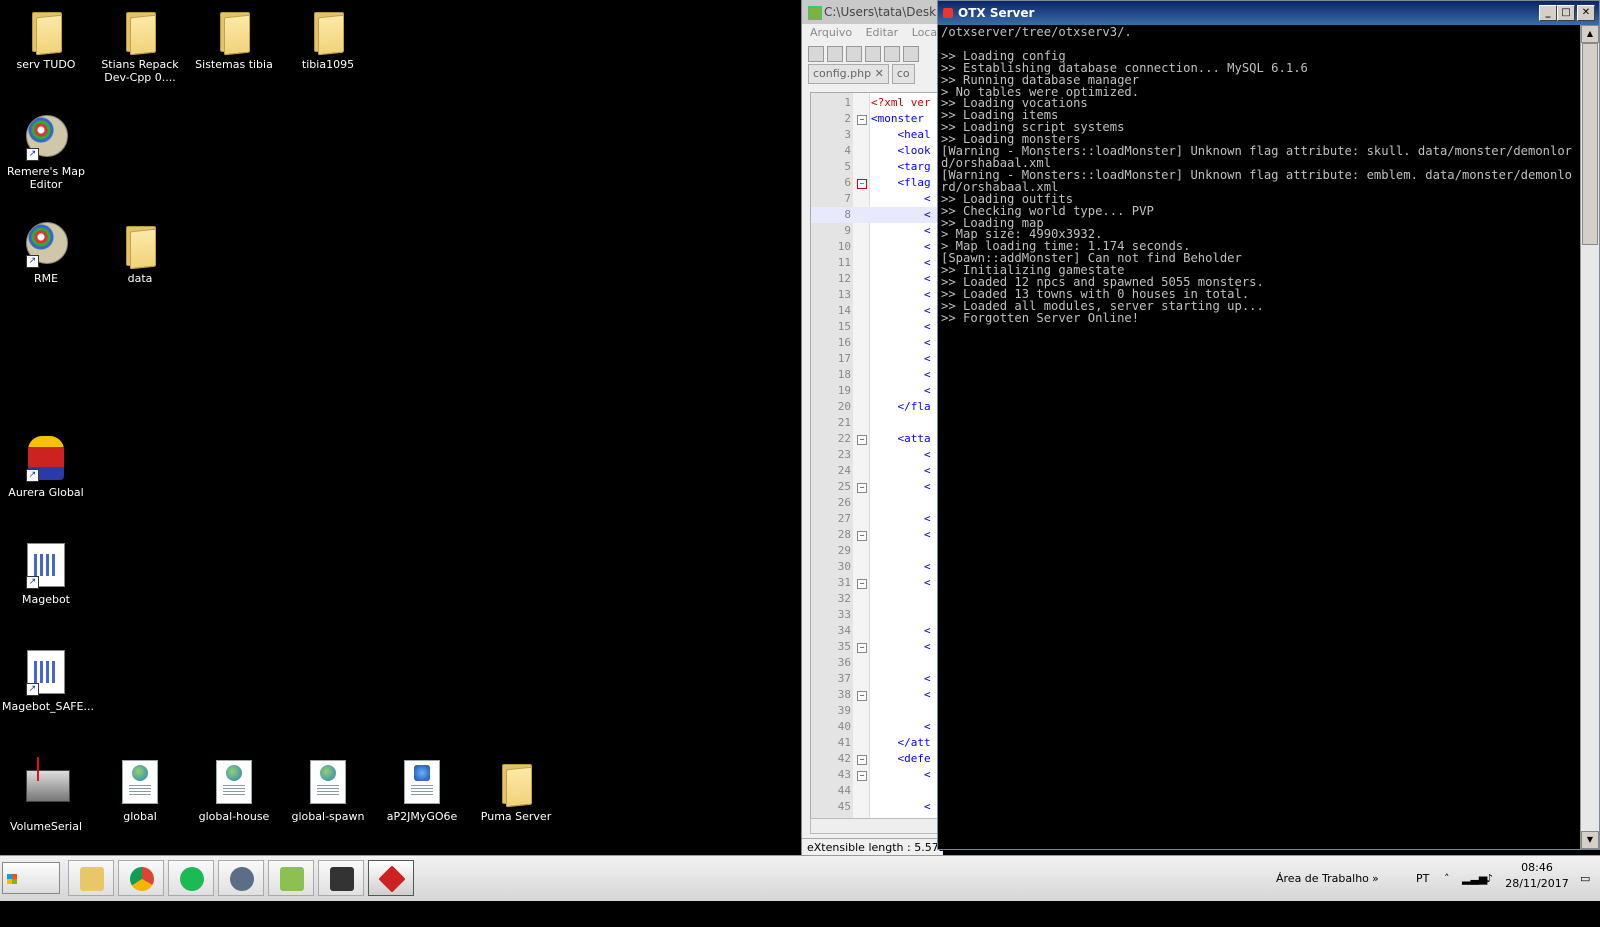 The width and height of the screenshot is (1600, 927). Describe the element at coordinates (46, 253) in the screenshot. I see `desktop-icon-rme: ↗ RME` at that location.